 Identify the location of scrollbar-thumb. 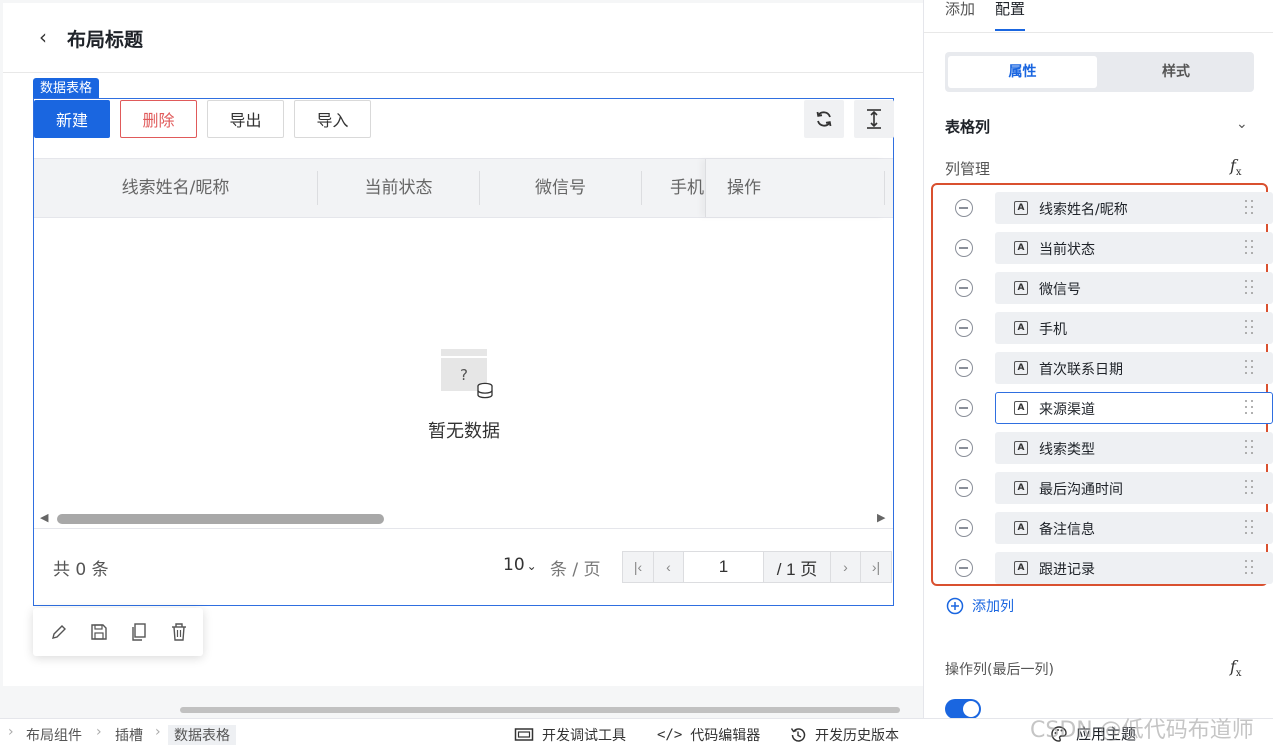
(220, 519).